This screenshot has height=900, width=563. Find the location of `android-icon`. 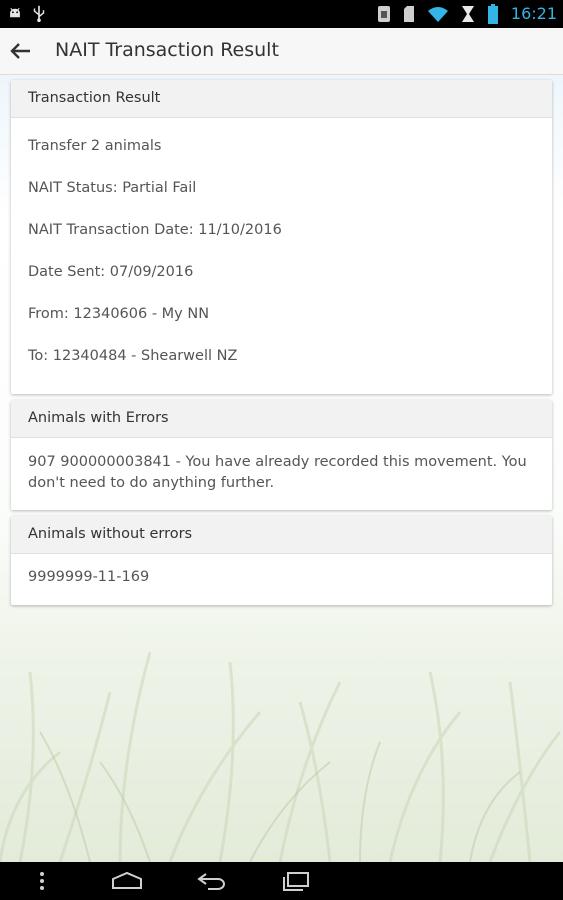

android-icon is located at coordinates (15, 12).